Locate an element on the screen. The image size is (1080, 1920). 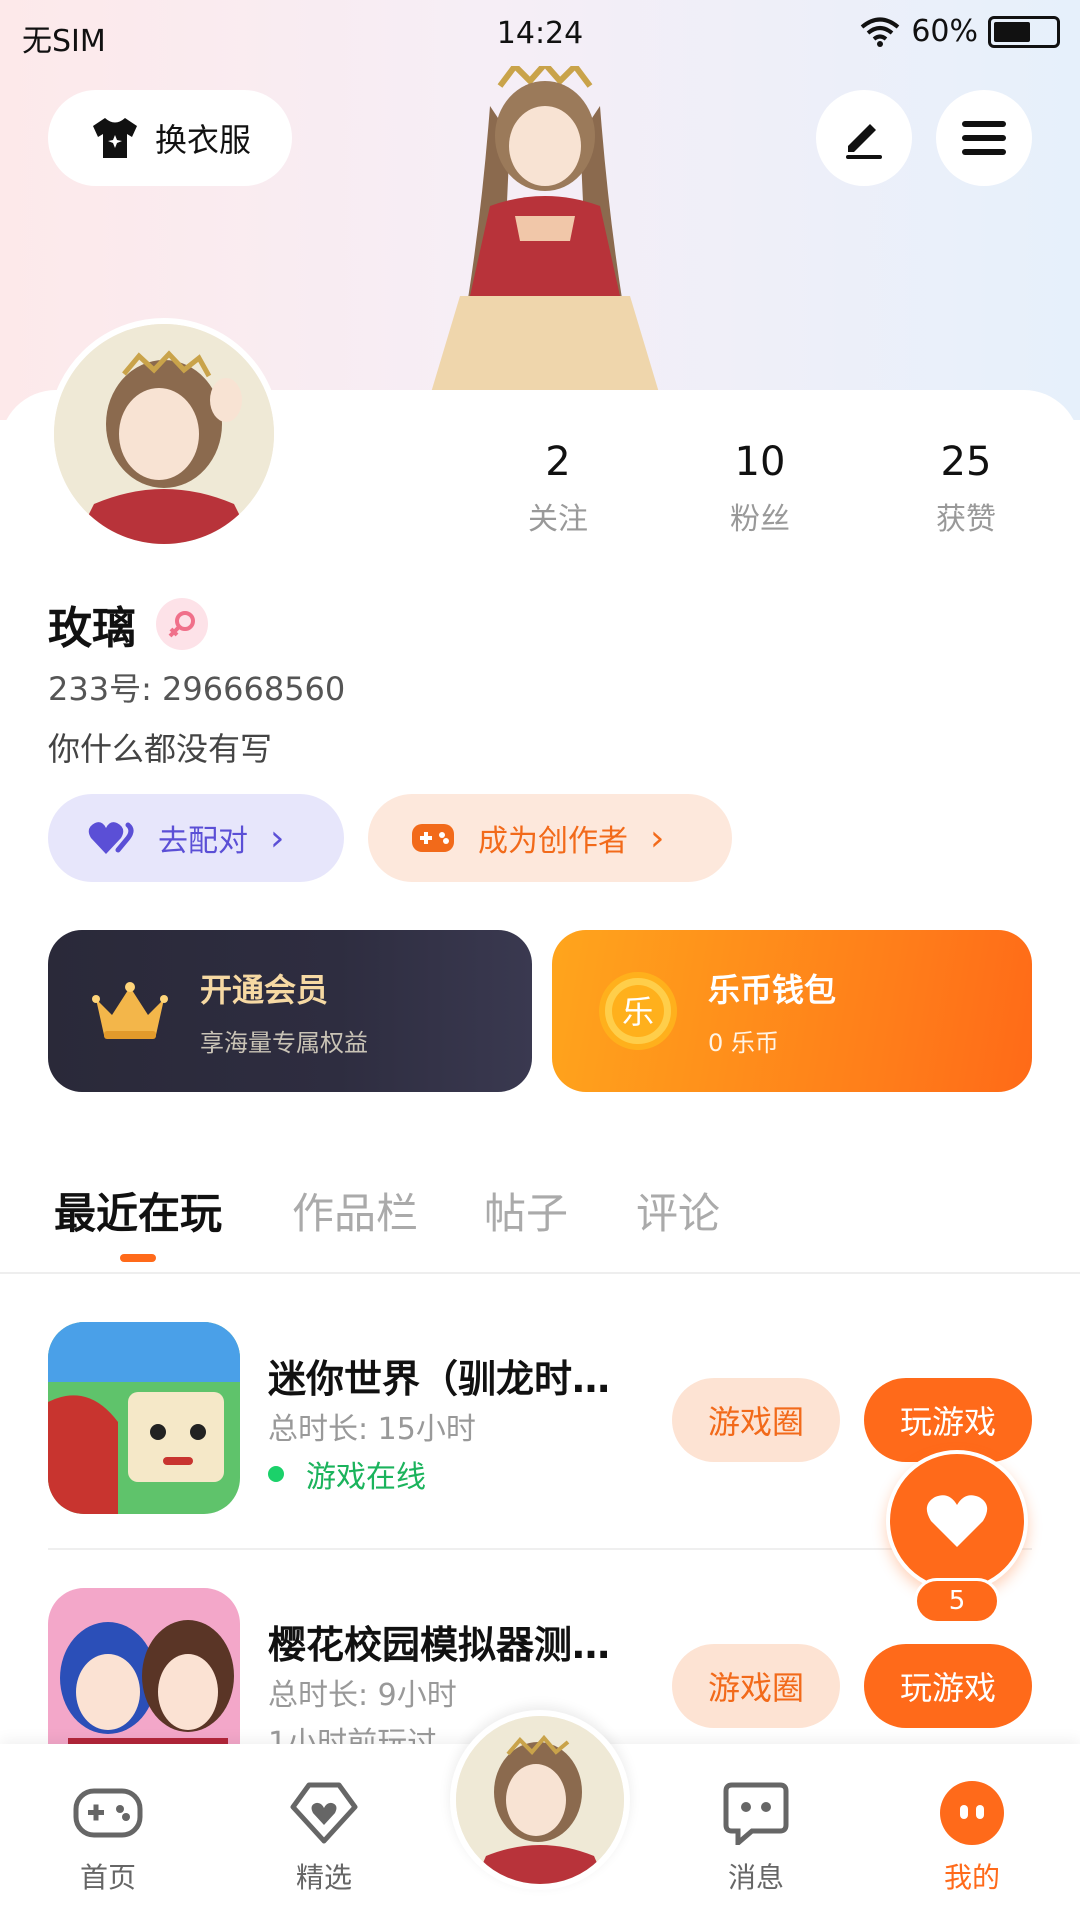
avatar-character-illustration is located at coordinates (545, 231).